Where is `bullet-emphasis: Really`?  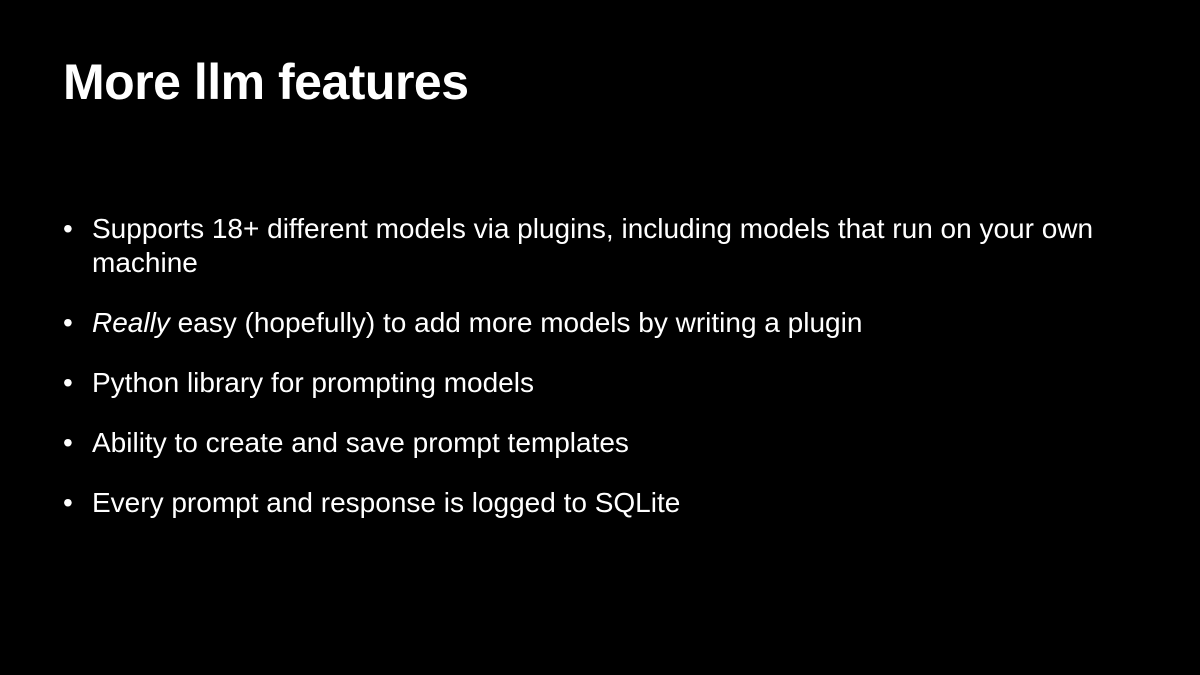
bullet-emphasis: Really is located at coordinates (131, 322).